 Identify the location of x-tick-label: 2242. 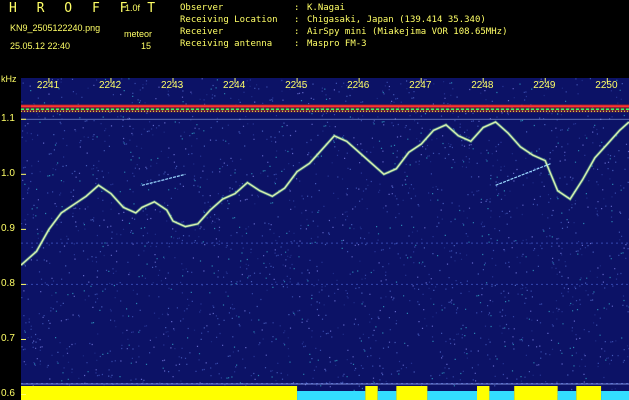
(110, 85).